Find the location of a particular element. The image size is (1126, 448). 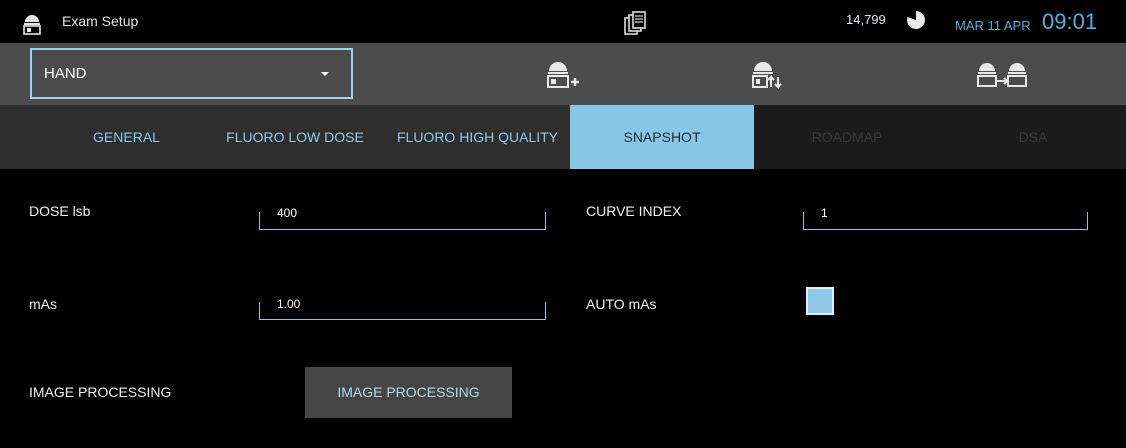

app-title: Exam Setup is located at coordinates (100, 21).